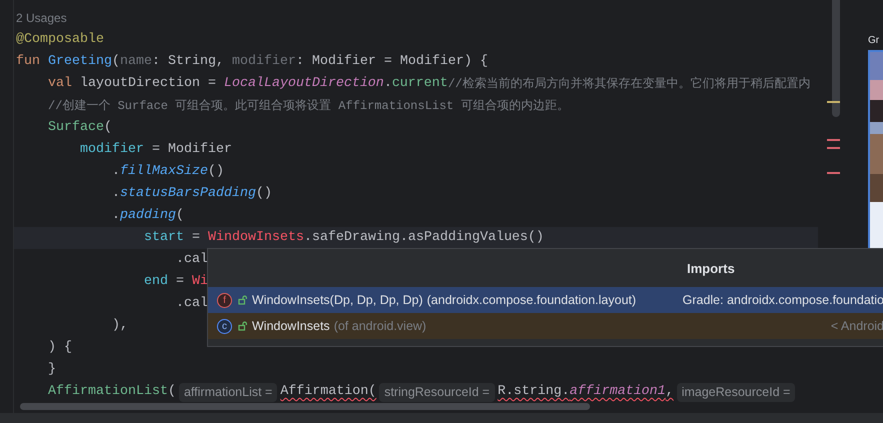 This screenshot has width=883, height=423. I want to click on parameter-name: name, so click(136, 62).